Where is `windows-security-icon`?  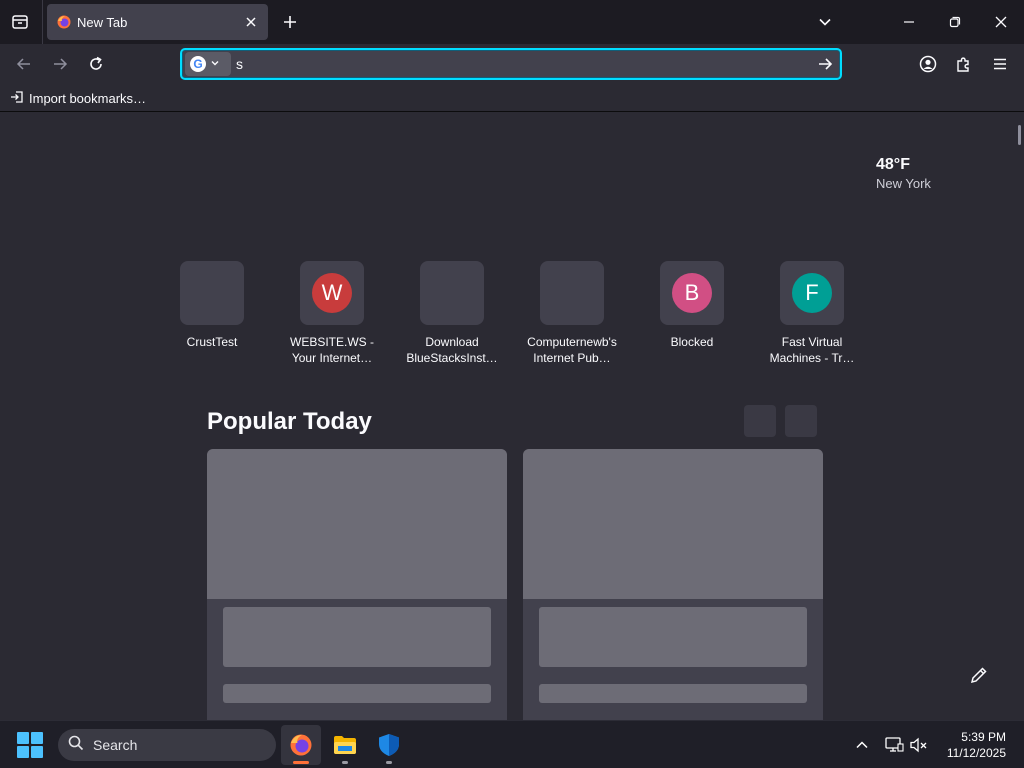
windows-security-icon is located at coordinates (389, 745).